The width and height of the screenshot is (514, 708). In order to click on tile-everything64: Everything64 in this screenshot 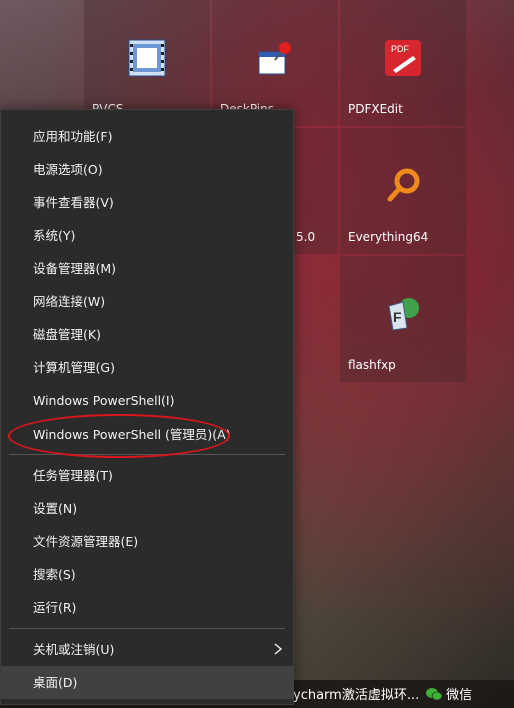, I will do `click(403, 191)`.